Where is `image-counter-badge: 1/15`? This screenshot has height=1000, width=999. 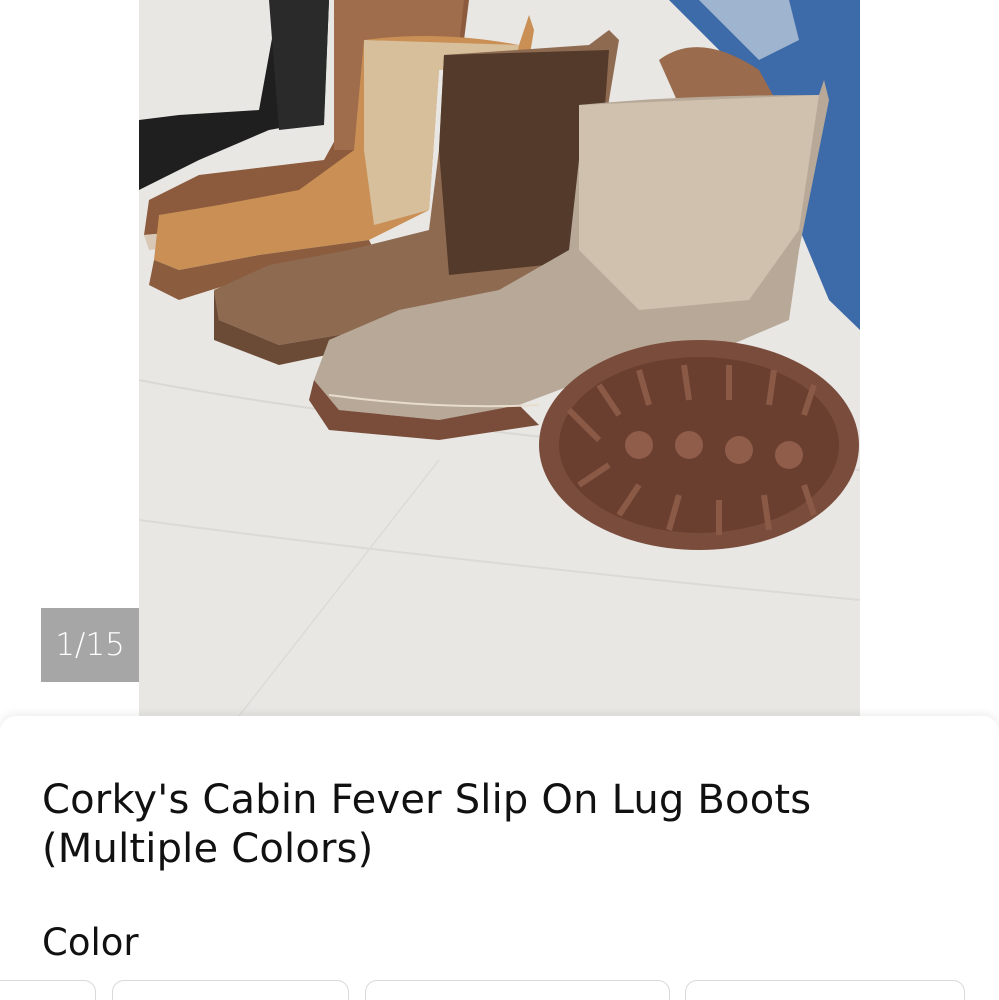 image-counter-badge: 1/15 is located at coordinates (90, 645).